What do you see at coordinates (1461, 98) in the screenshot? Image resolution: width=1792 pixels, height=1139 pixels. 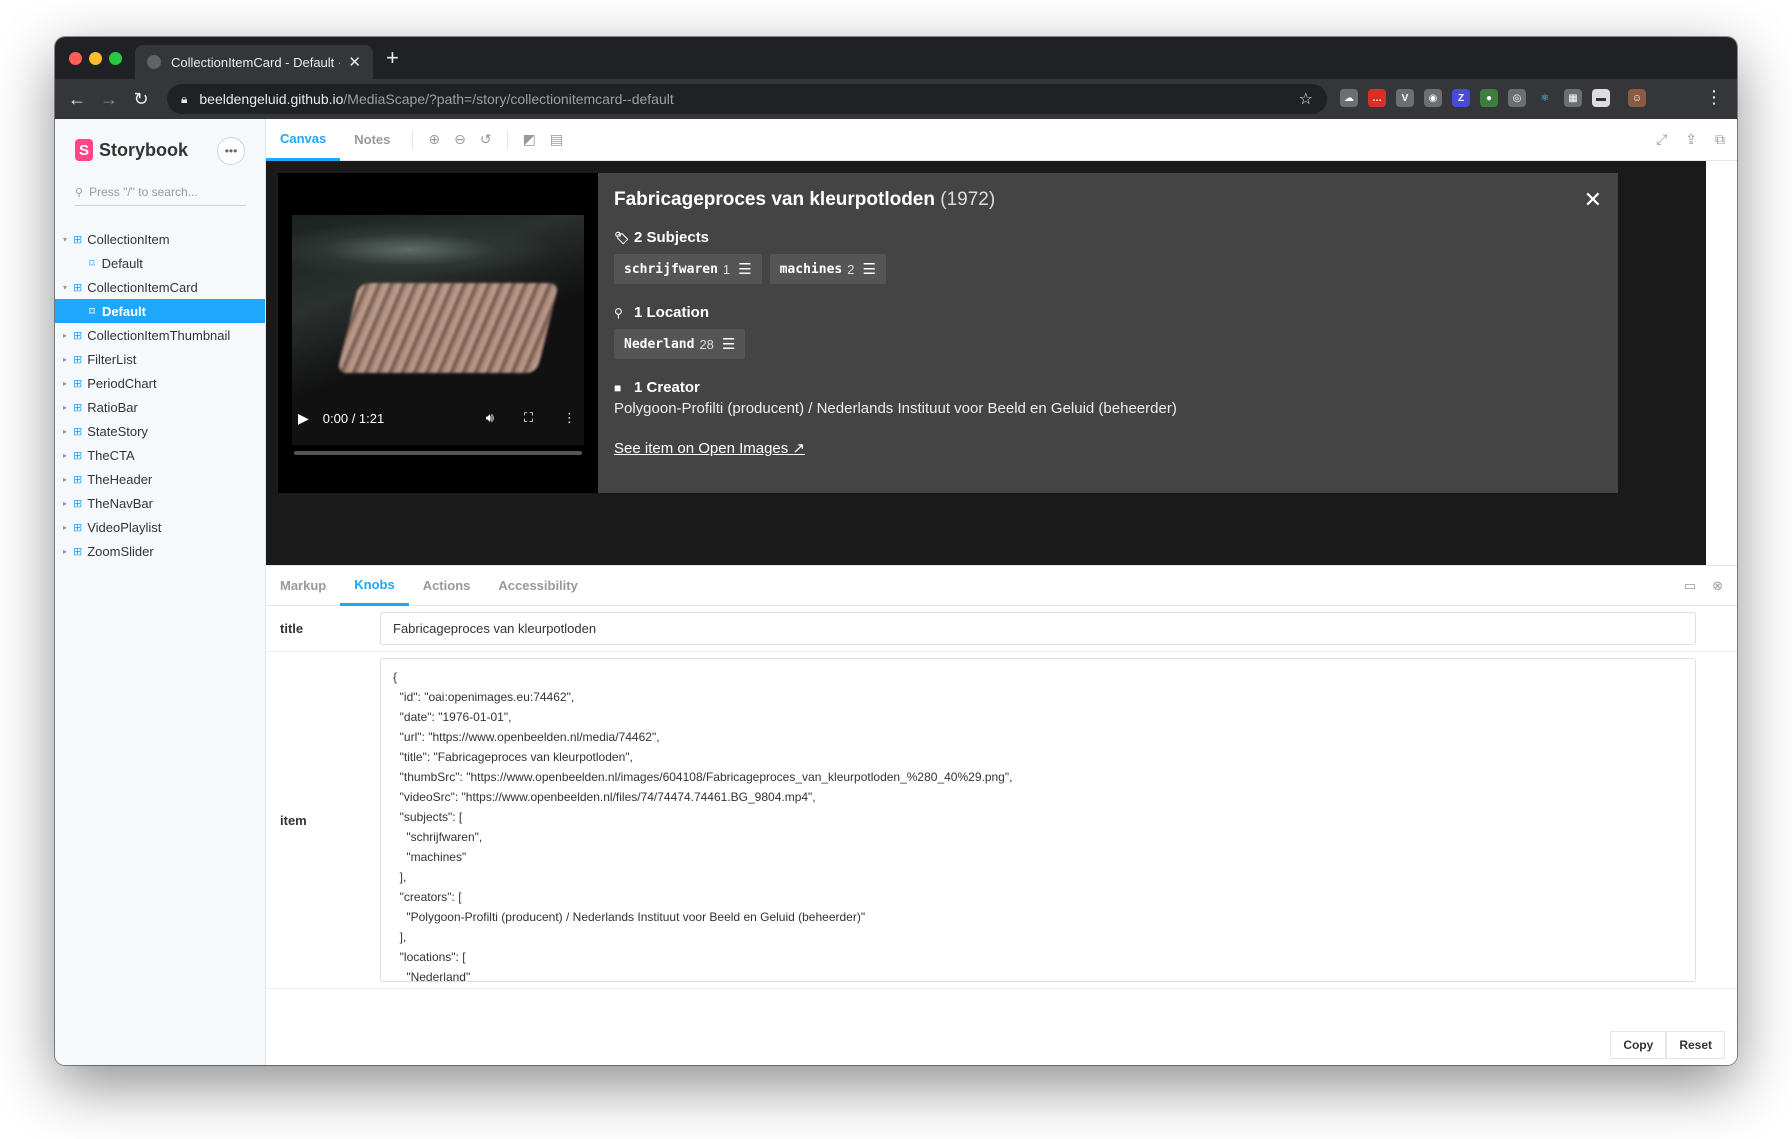 I see `extension-icon: Z` at bounding box center [1461, 98].